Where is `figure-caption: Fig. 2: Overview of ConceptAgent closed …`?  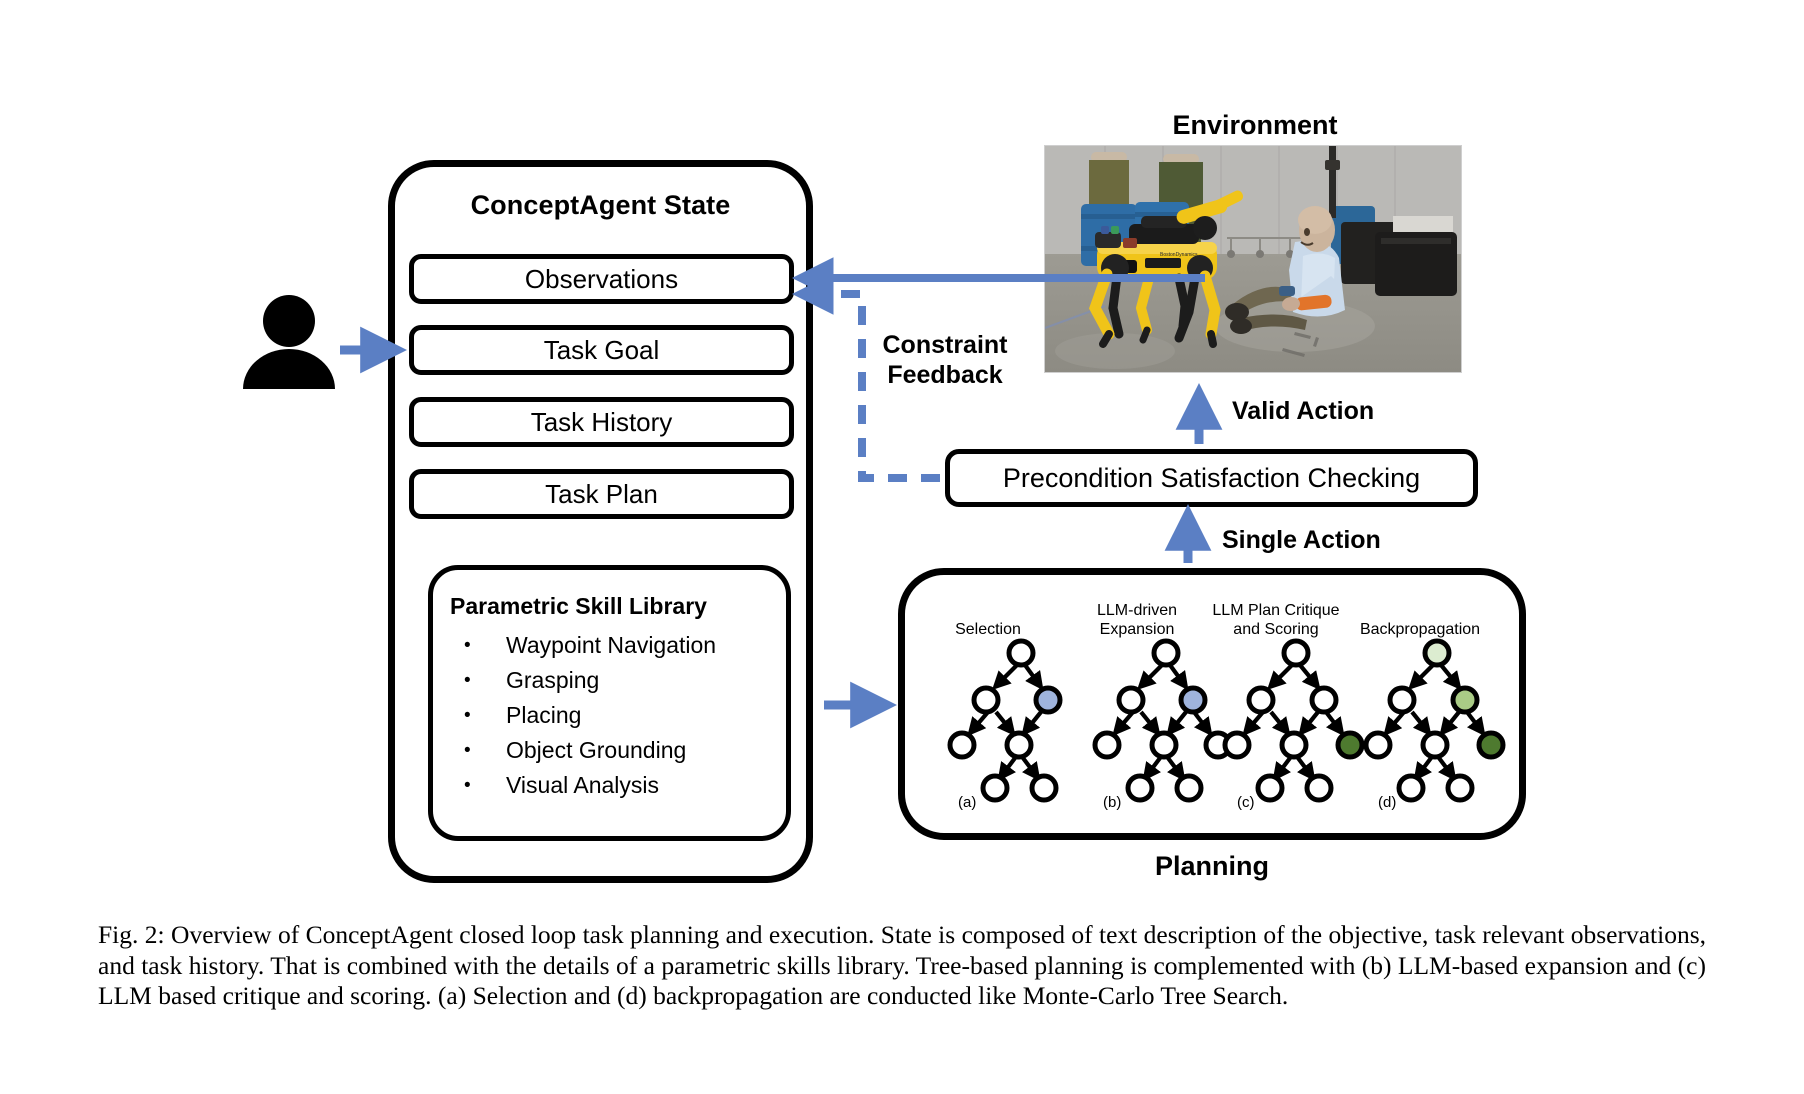 figure-caption: Fig. 2: Overview of ConceptAgent closed … is located at coordinates (902, 966).